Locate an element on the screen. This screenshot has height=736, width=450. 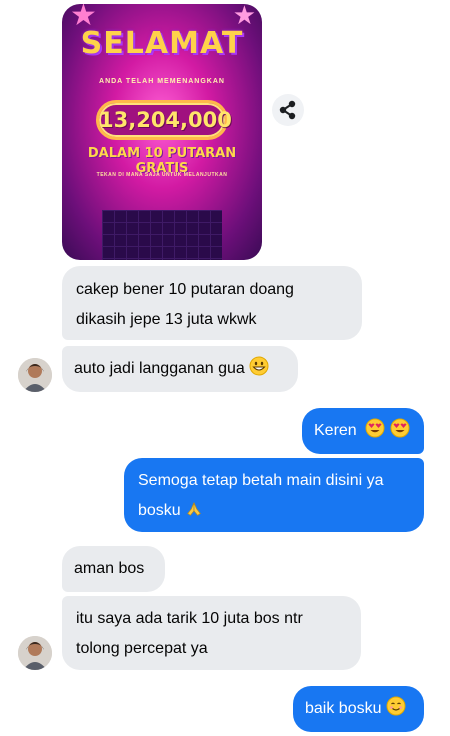
message-bubble-outgoing: Semoga tetap betah main disini ya bosku is located at coordinates (274, 495).